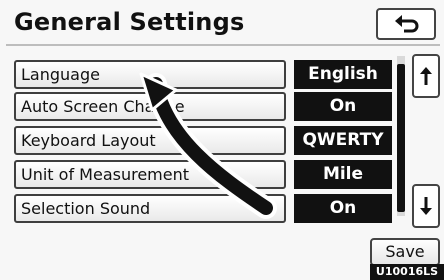 This screenshot has height=280, width=444. Describe the element at coordinates (150, 106) in the screenshot. I see `auto-screen-change-button: Auto Screen Change` at that location.